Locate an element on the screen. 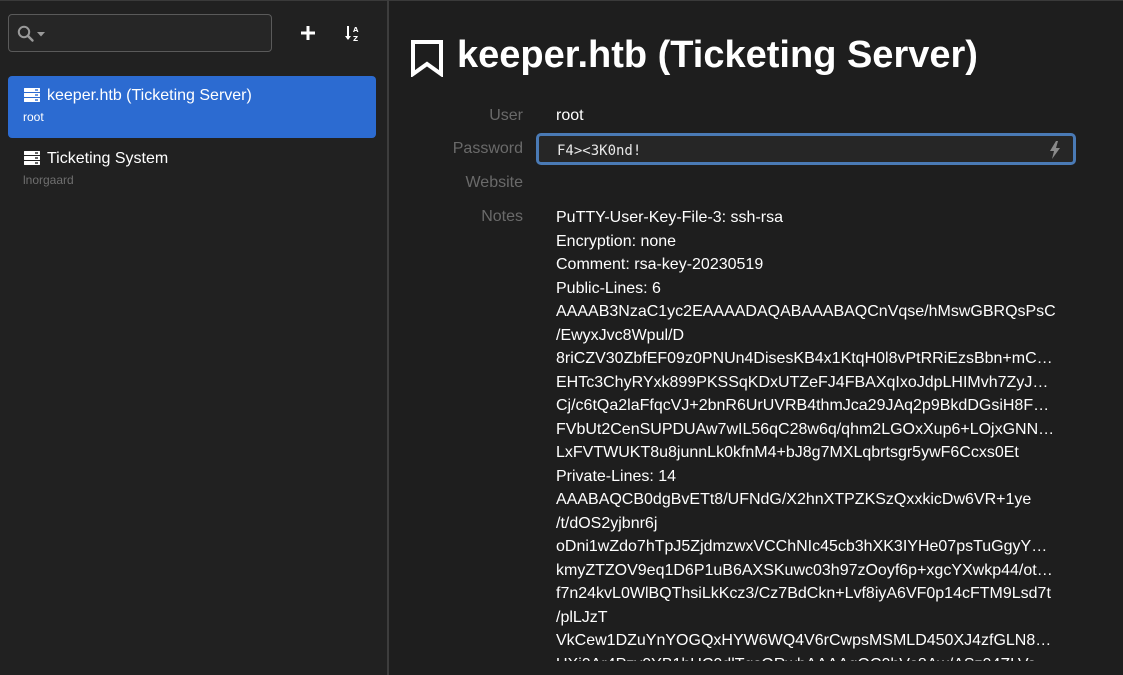  password-input is located at coordinates (792, 151).